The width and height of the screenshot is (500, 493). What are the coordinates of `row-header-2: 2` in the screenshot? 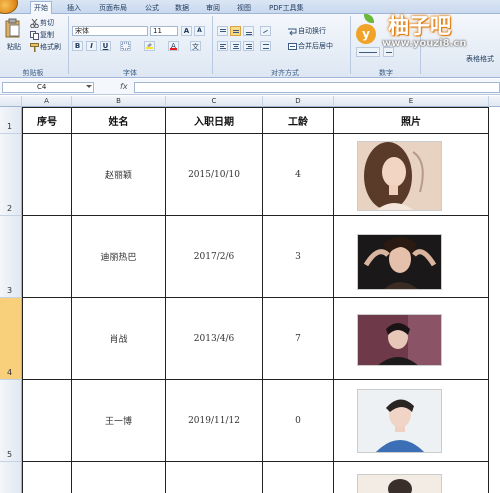 It's located at (11, 175).